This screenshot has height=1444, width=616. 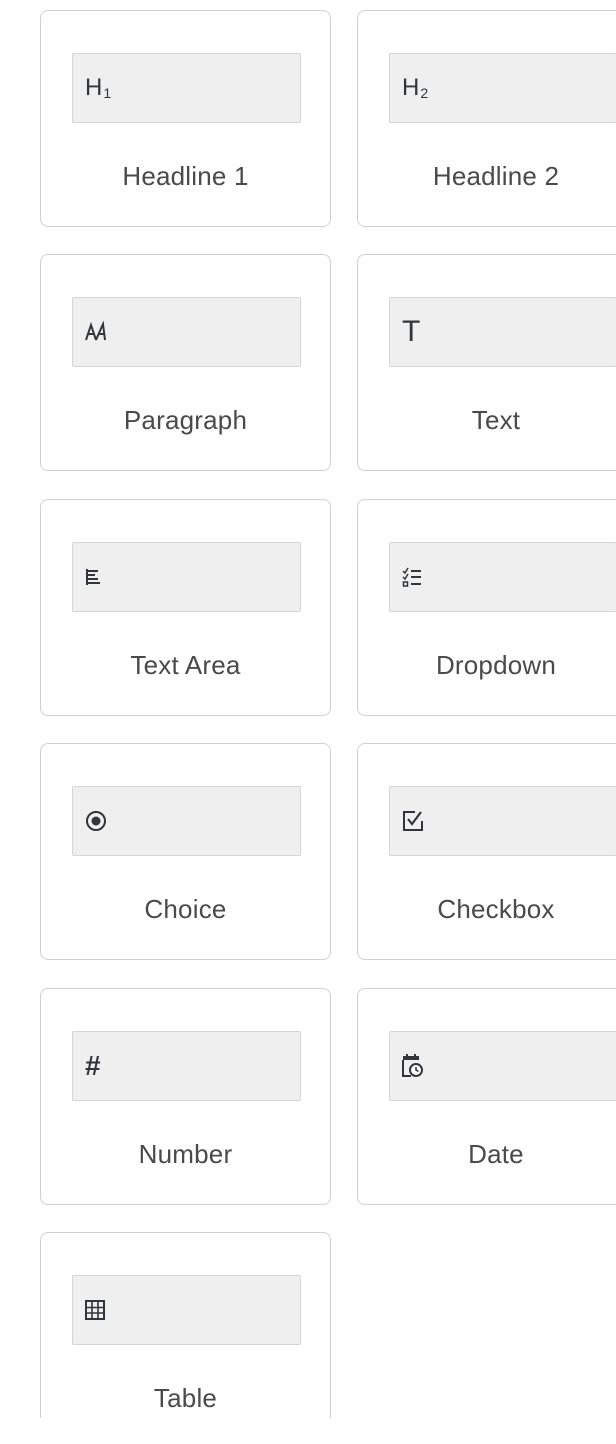 I want to click on tile-table: Table, so click(x=185, y=1325).